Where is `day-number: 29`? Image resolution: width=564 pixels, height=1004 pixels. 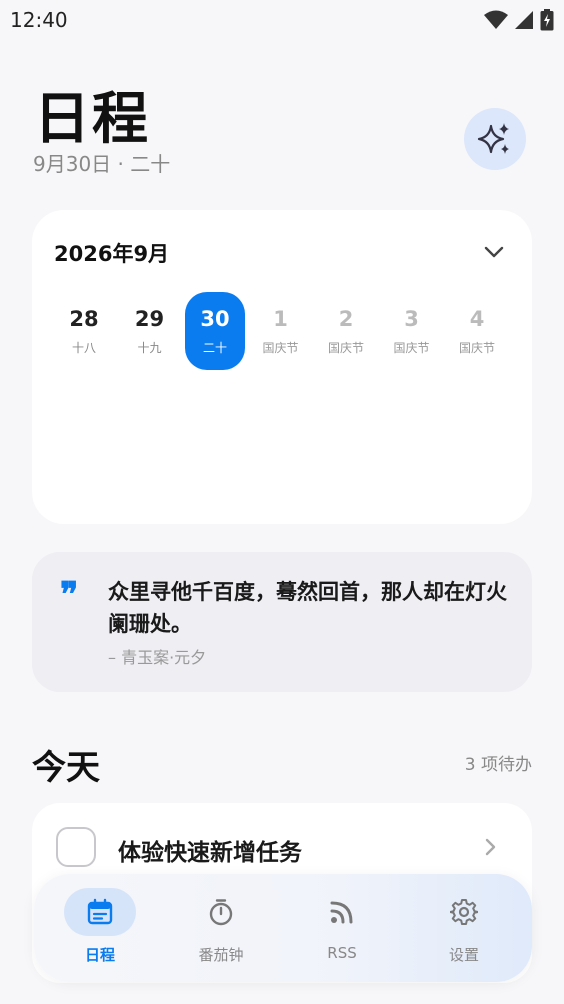
day-number: 29 is located at coordinates (149, 318).